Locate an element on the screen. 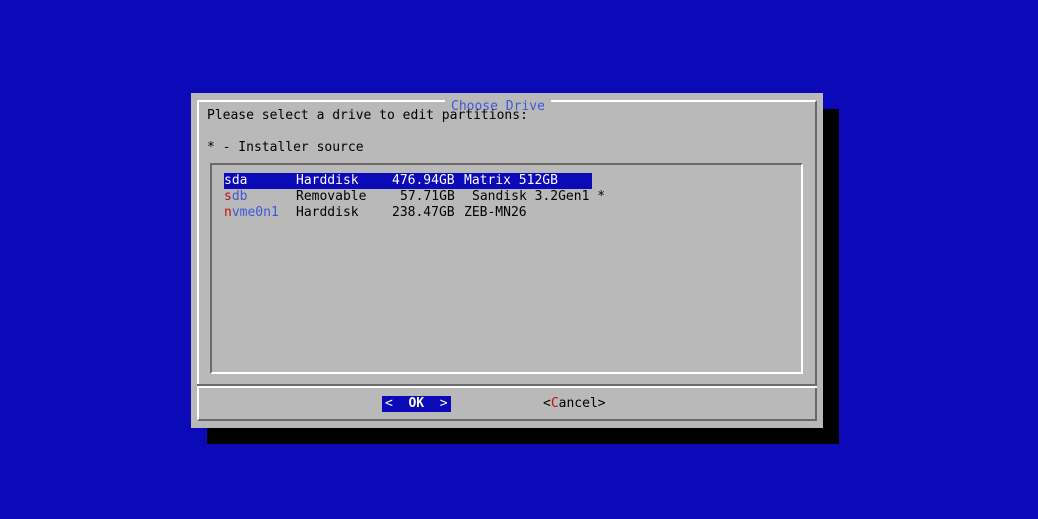 The height and width of the screenshot is (519, 1038). cancel-bracket-right: > is located at coordinates (601, 403).